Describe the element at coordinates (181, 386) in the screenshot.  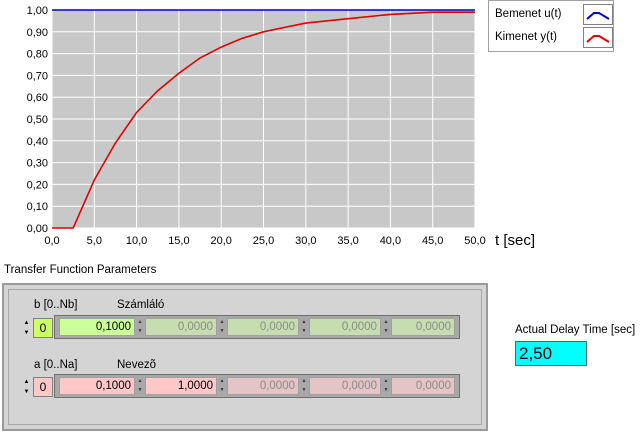
I see `denominator-coef-1: 1,0000` at that location.